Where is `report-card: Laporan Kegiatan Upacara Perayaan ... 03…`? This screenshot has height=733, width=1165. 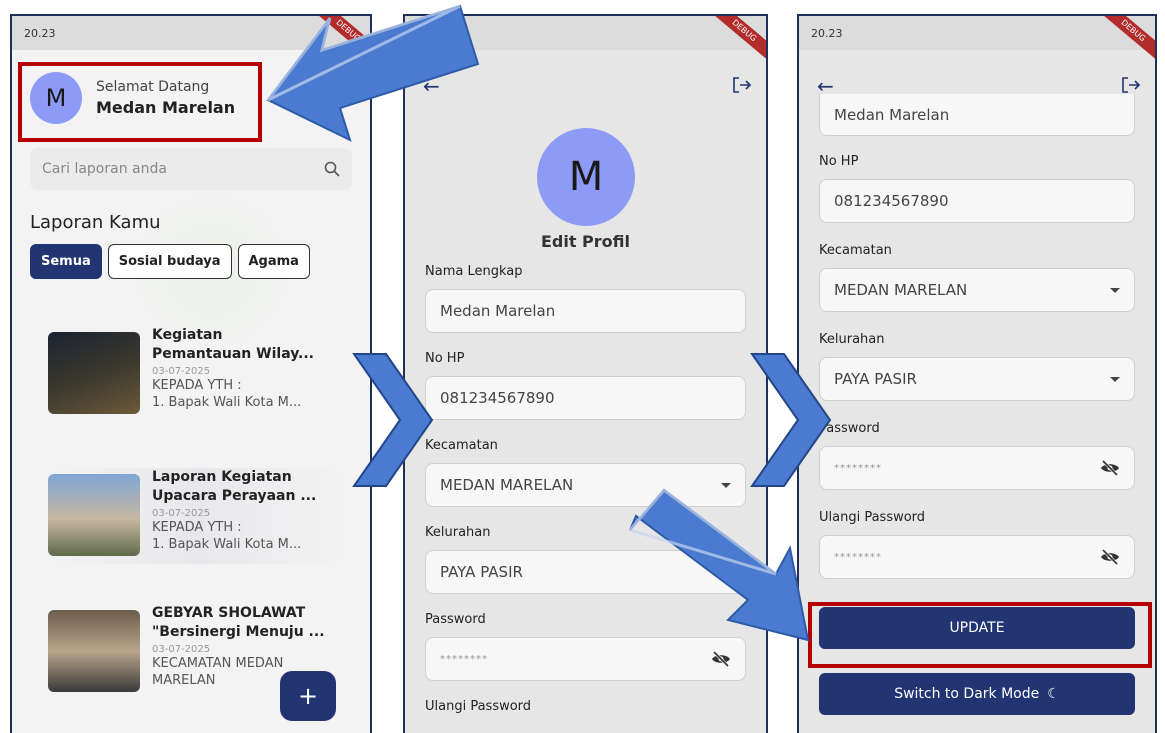
report-card: Laporan Kegiatan Upacara Perayaan ... 03… is located at coordinates (198, 516).